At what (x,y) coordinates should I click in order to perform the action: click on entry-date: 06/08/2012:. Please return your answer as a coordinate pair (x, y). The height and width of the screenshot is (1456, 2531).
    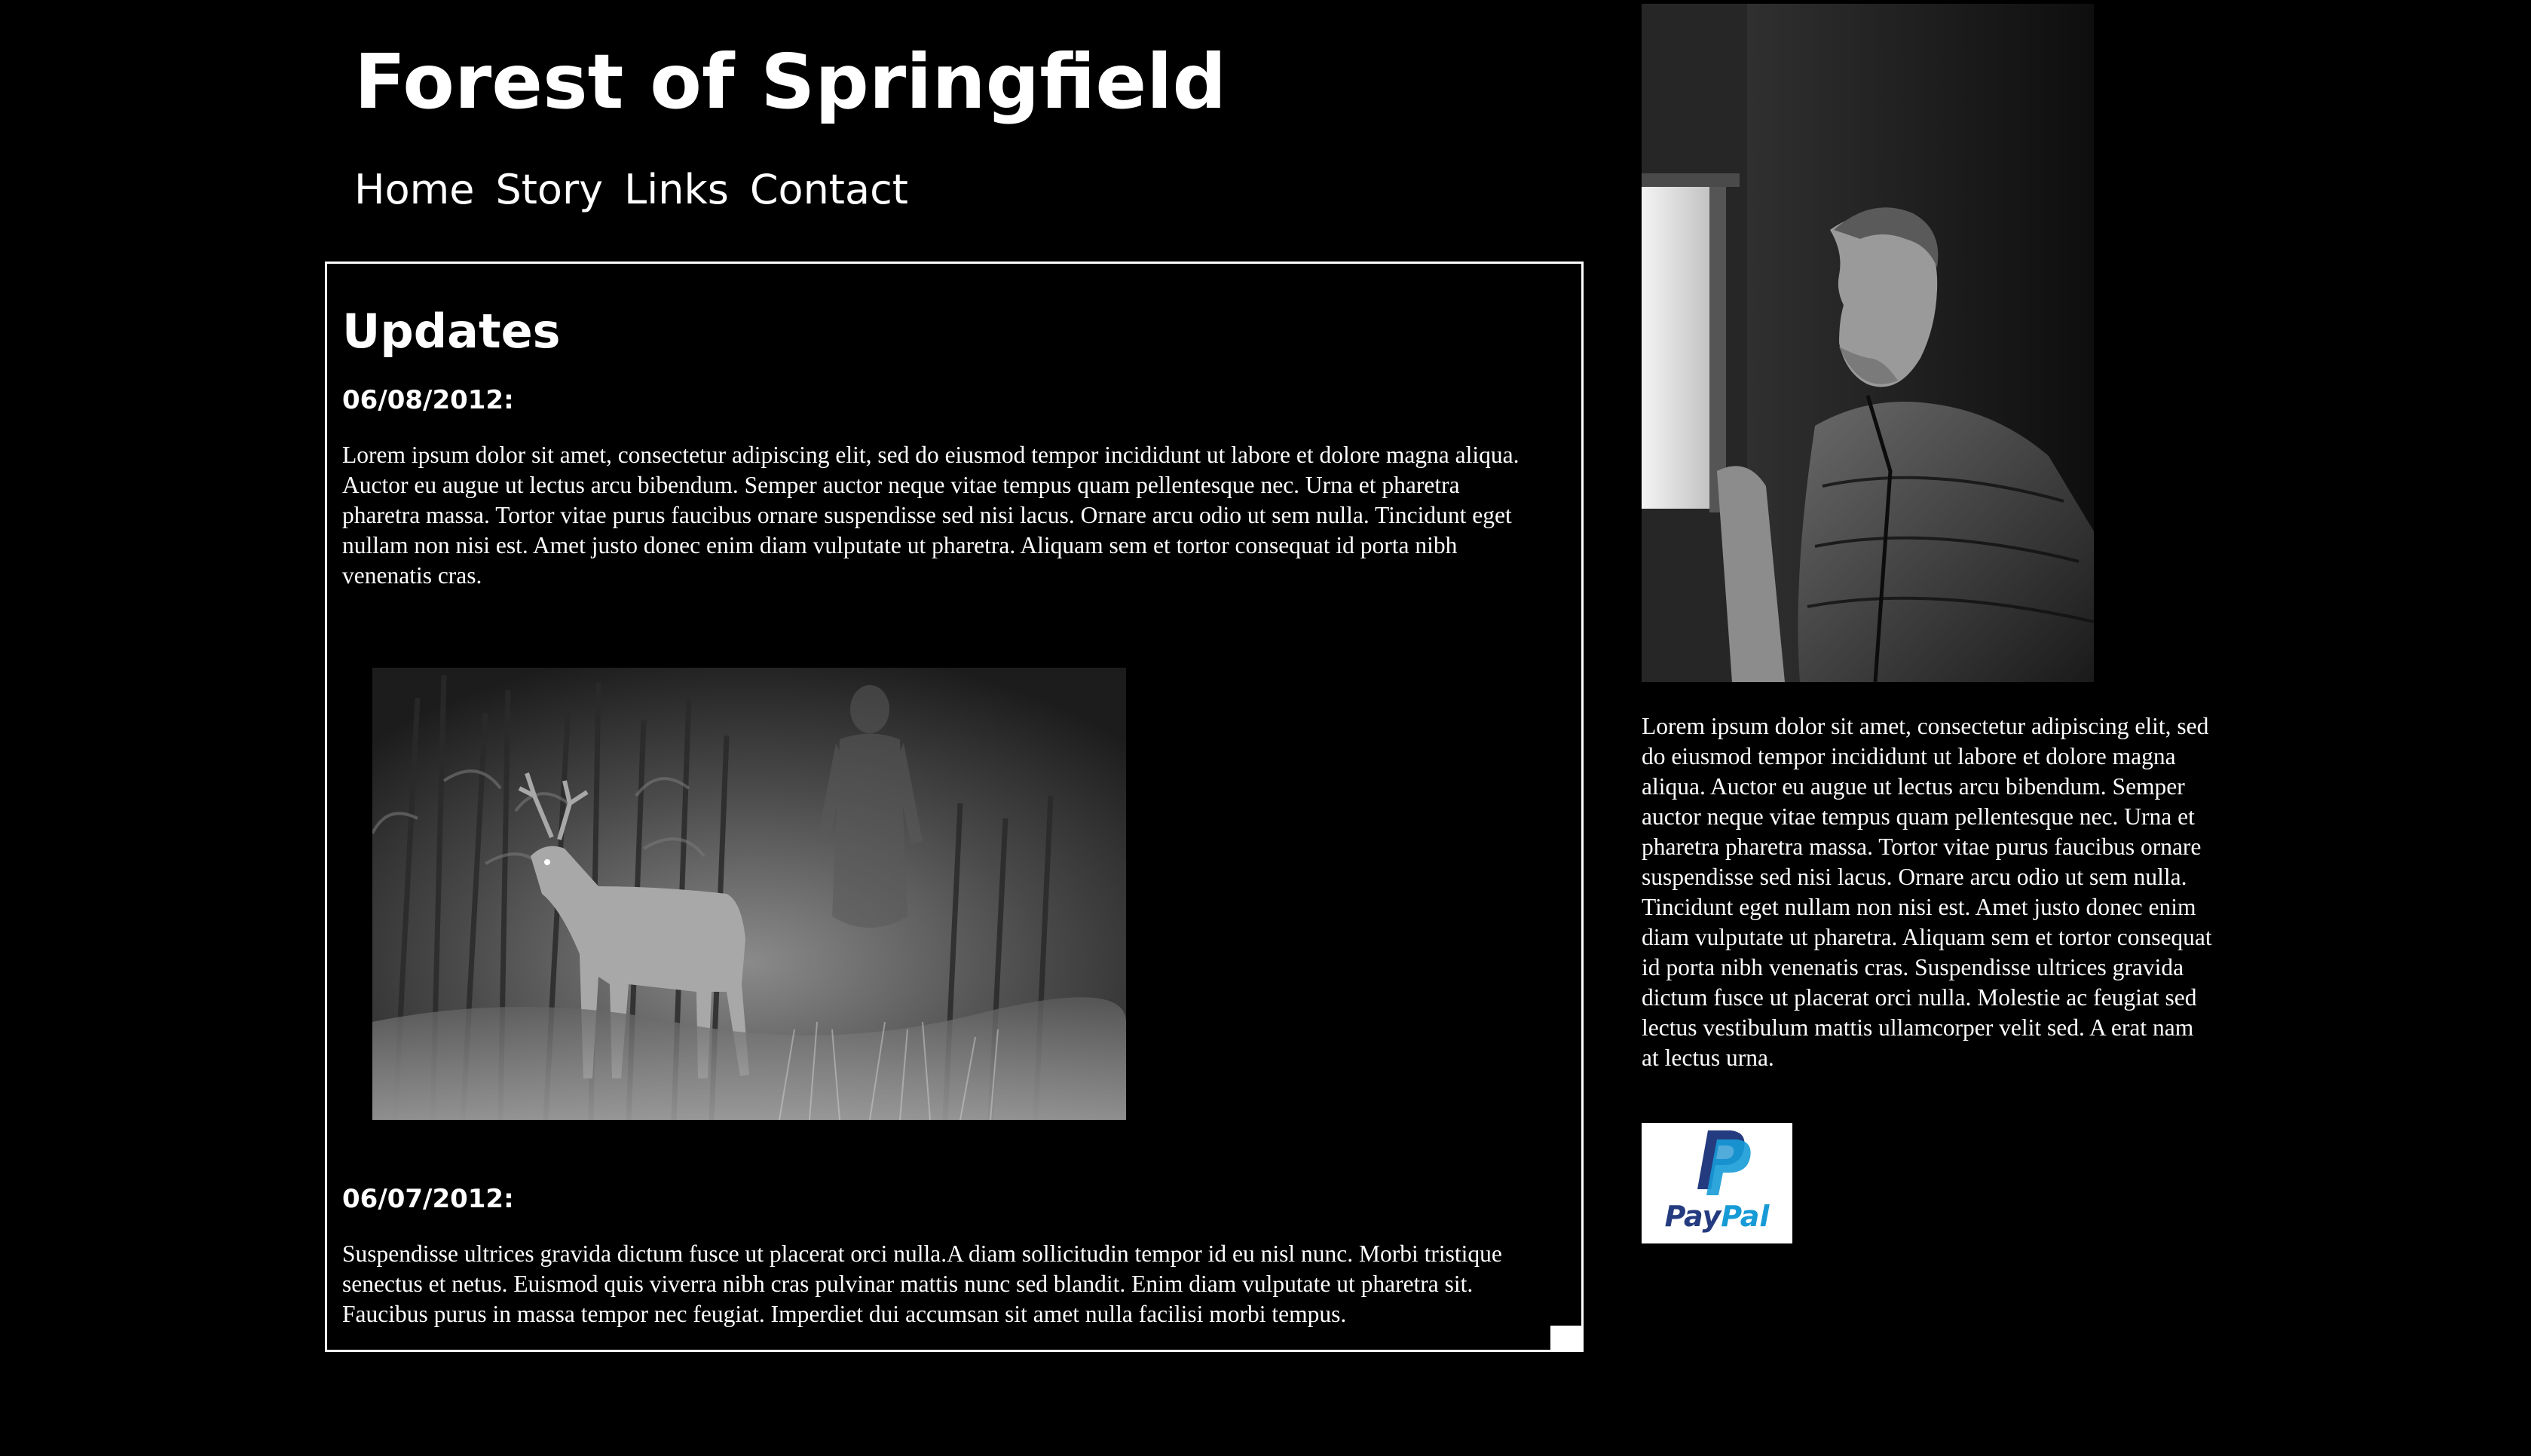
    Looking at the image, I should click on (428, 400).